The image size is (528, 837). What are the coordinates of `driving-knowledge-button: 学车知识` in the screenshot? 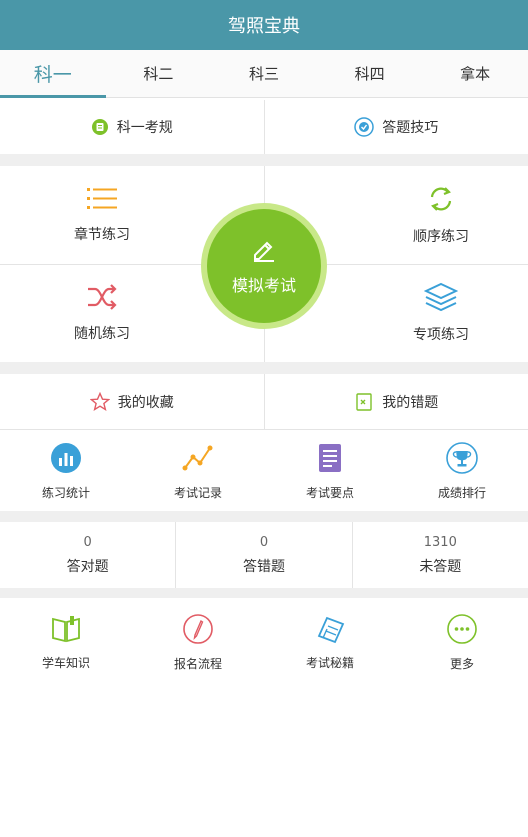 It's located at (66, 642).